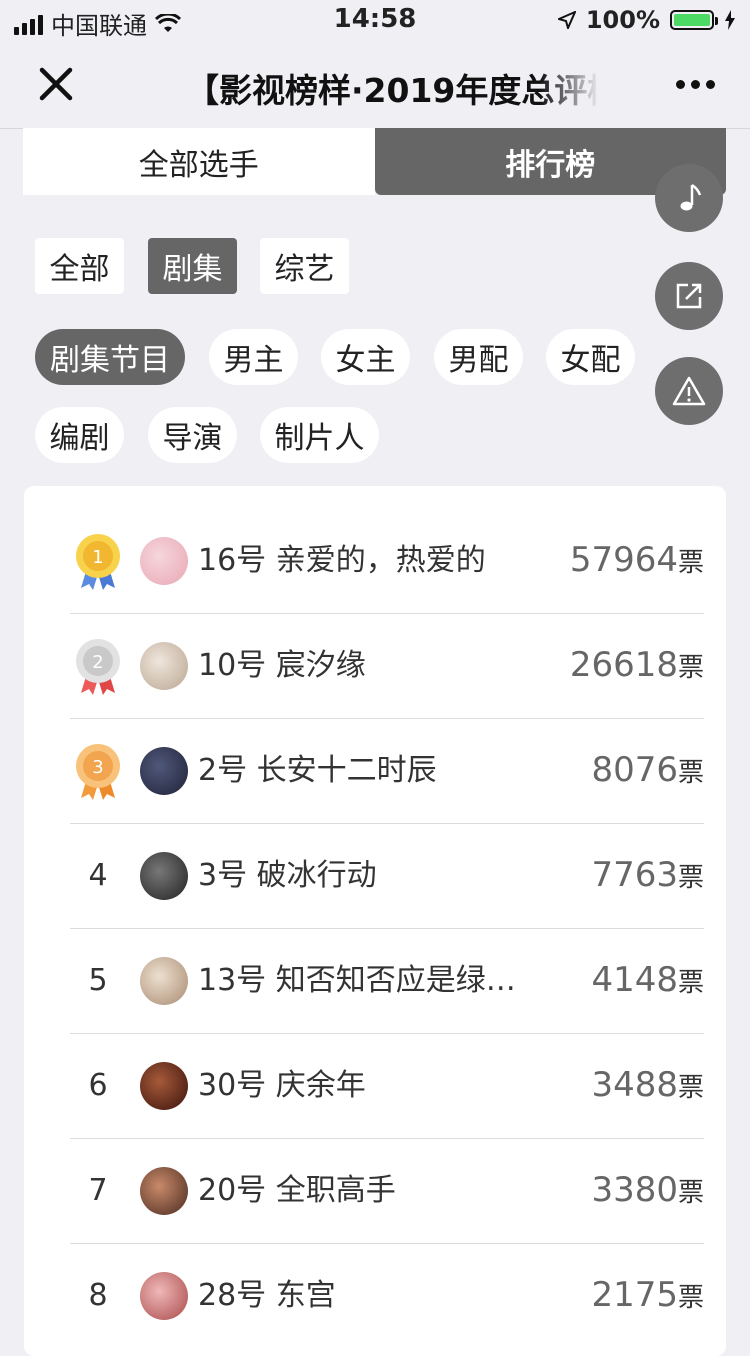 The width and height of the screenshot is (750, 1356). Describe the element at coordinates (79, 266) in the screenshot. I see `category-all: 全部` at that location.